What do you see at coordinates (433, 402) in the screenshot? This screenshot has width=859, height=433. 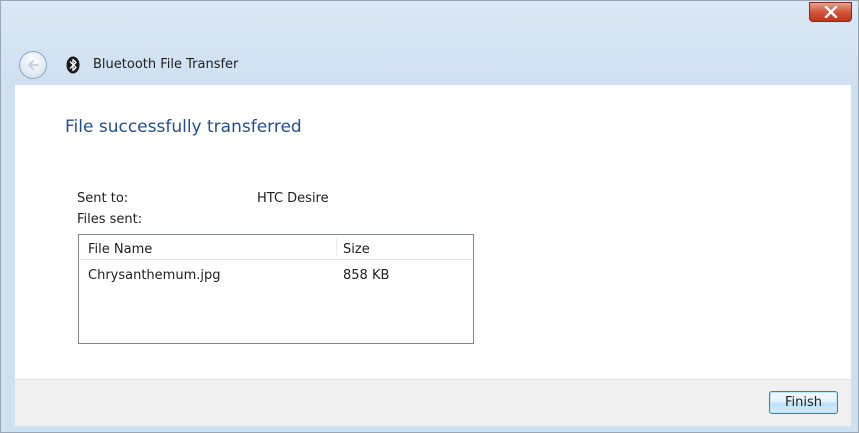 I see `footer-bar: Finish` at bounding box center [433, 402].